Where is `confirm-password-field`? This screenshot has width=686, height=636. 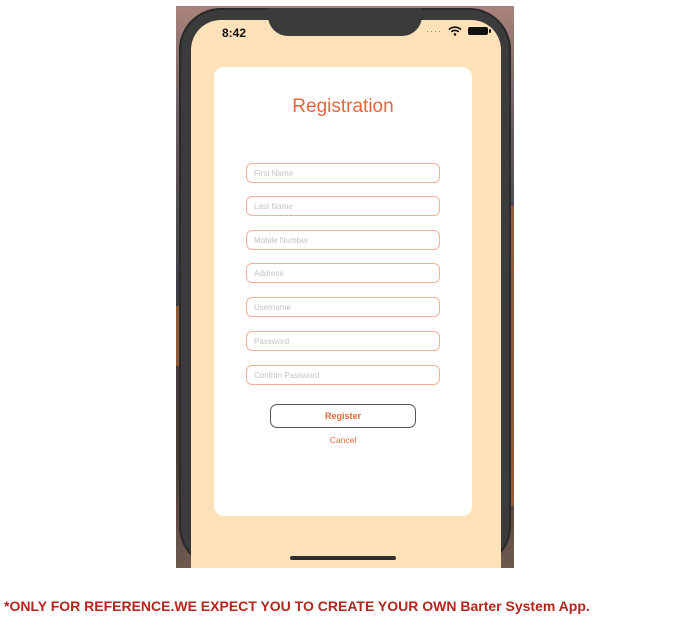
confirm-password-field is located at coordinates (343, 375).